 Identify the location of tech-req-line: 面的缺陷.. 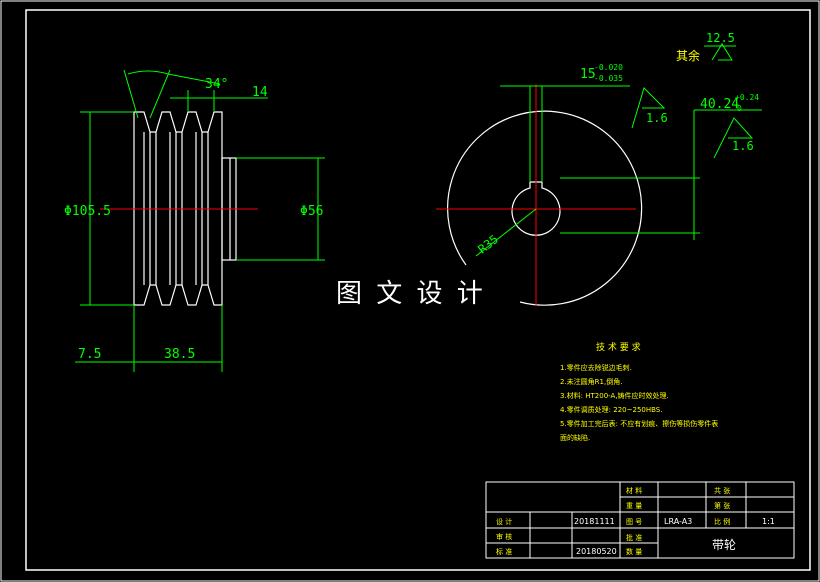
(575, 437).